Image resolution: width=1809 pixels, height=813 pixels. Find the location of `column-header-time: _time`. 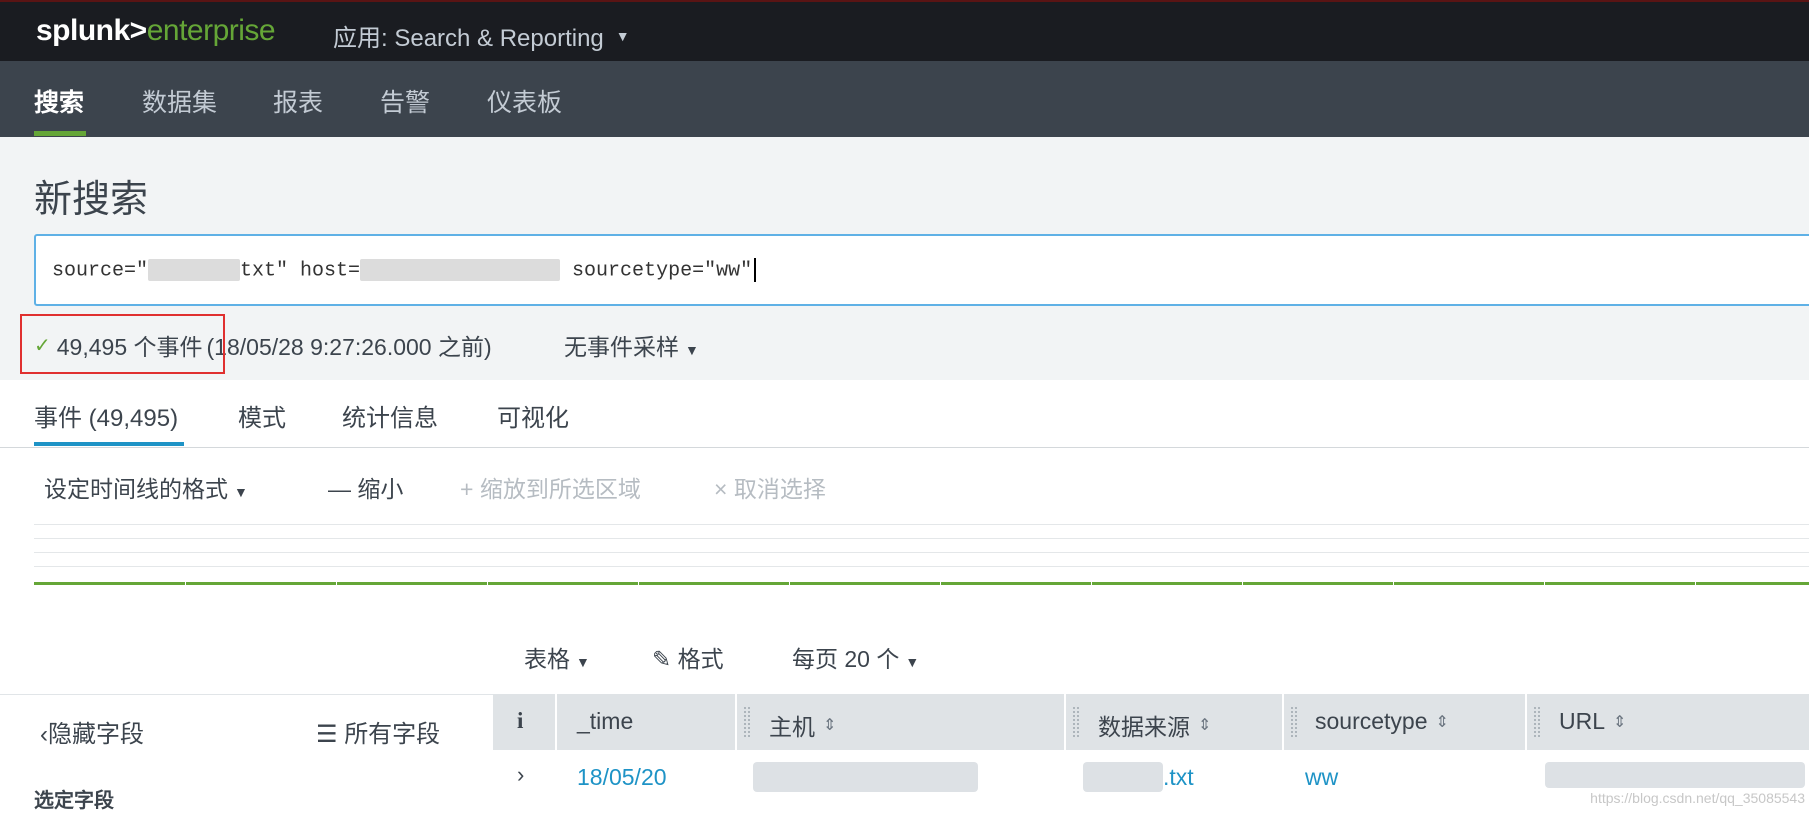

column-header-time: _time is located at coordinates (605, 721).